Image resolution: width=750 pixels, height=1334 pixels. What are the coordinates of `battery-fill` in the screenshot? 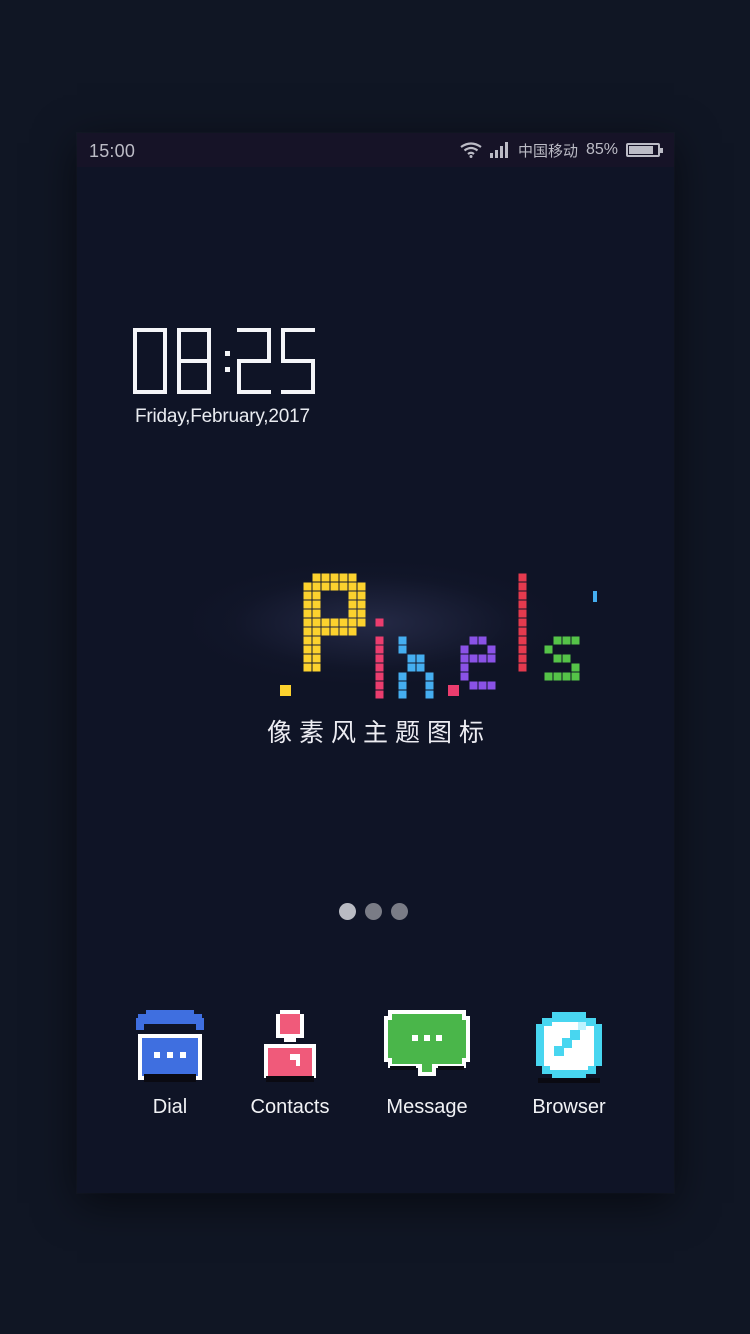 It's located at (641, 150).